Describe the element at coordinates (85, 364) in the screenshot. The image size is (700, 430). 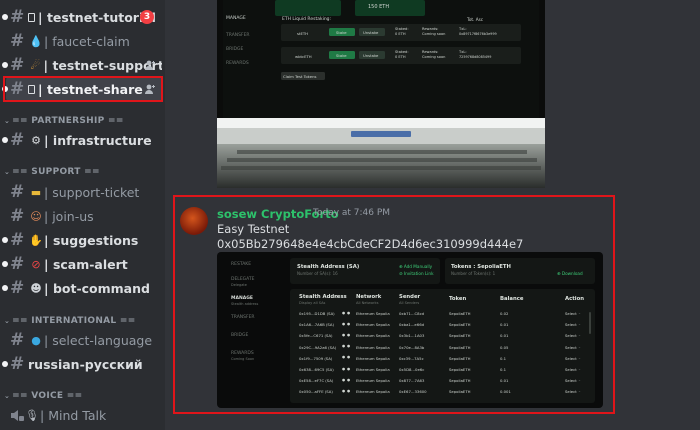
I see `channel-name: russian-русский` at that location.